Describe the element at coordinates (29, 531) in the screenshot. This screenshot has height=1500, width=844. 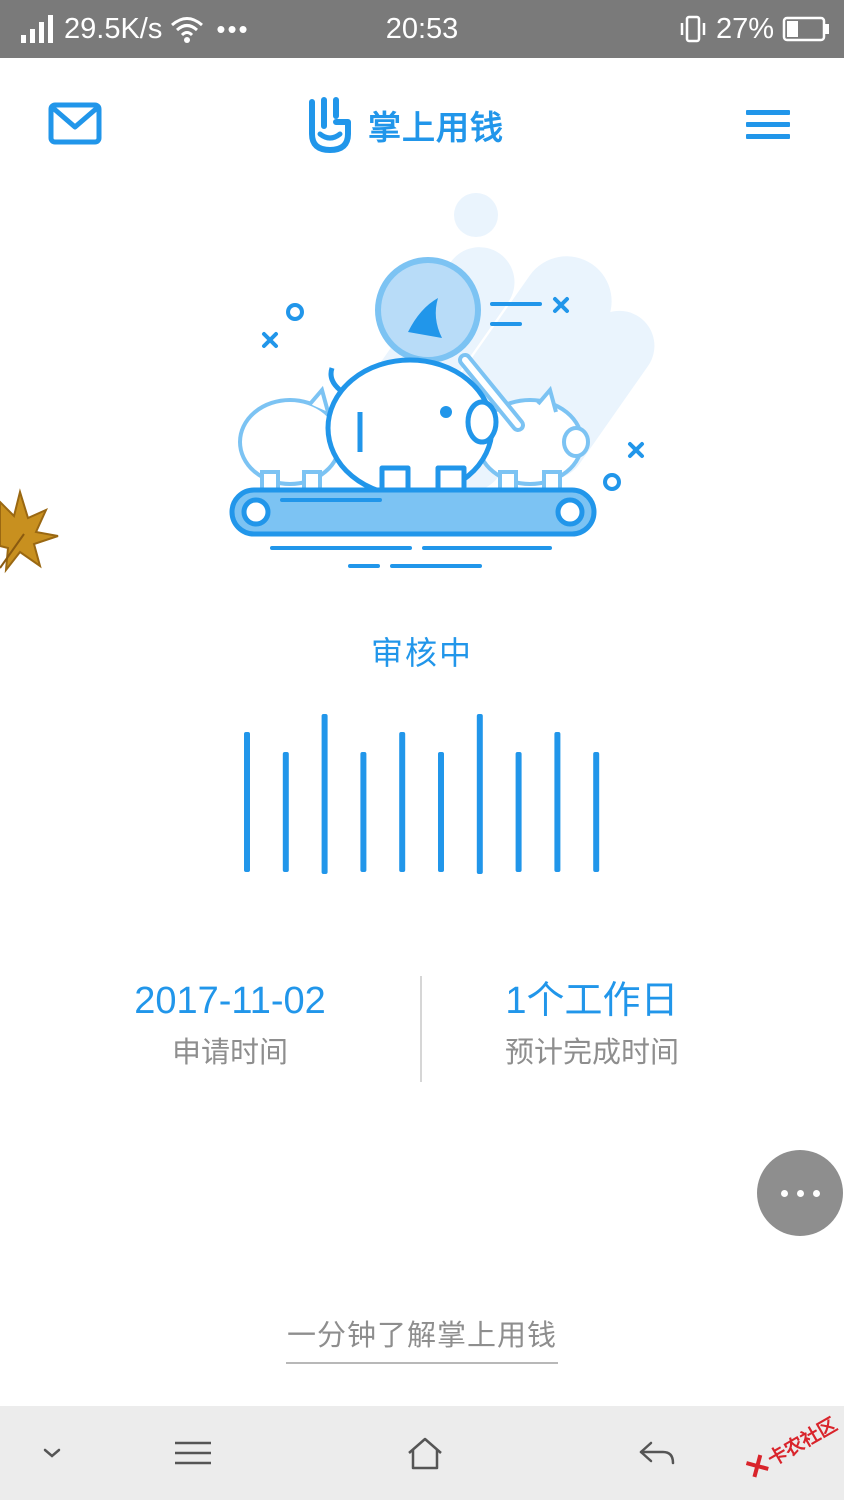
I see `maple-leaf-icon` at that location.